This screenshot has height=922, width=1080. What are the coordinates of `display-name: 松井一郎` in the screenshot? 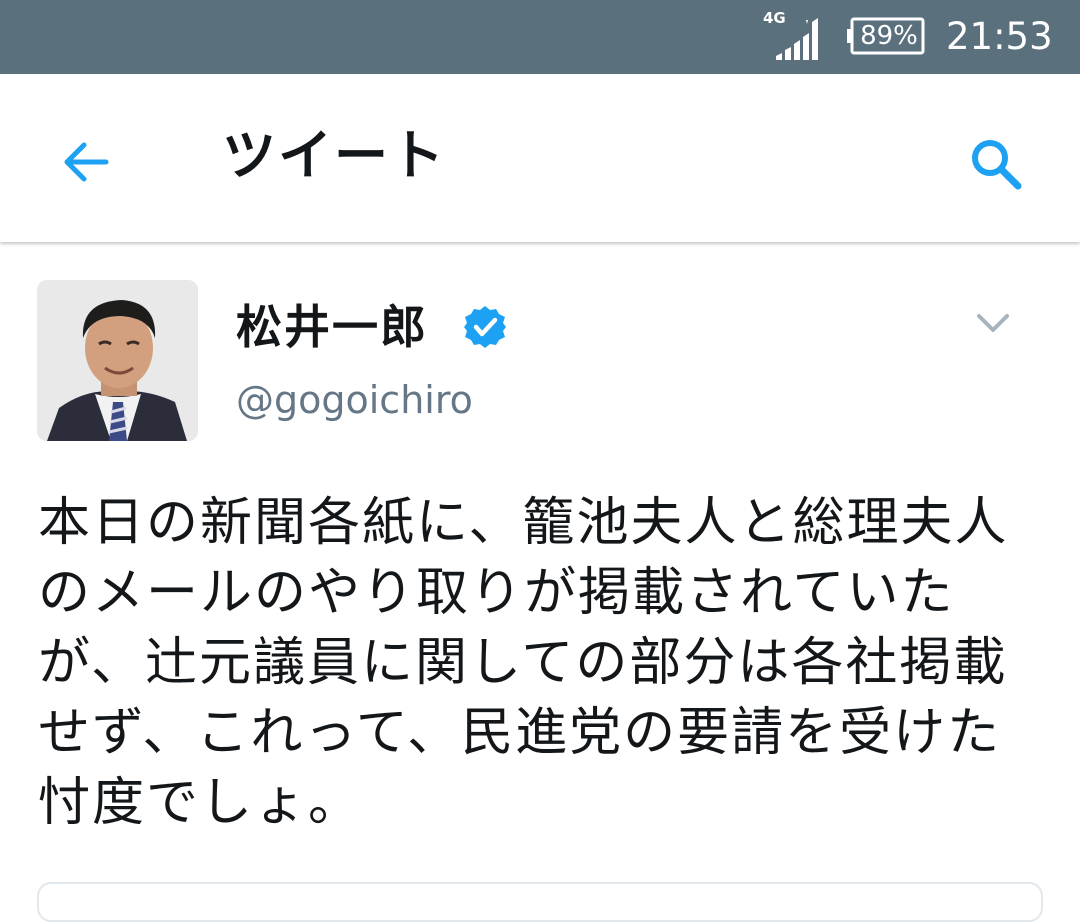 It's located at (332, 327).